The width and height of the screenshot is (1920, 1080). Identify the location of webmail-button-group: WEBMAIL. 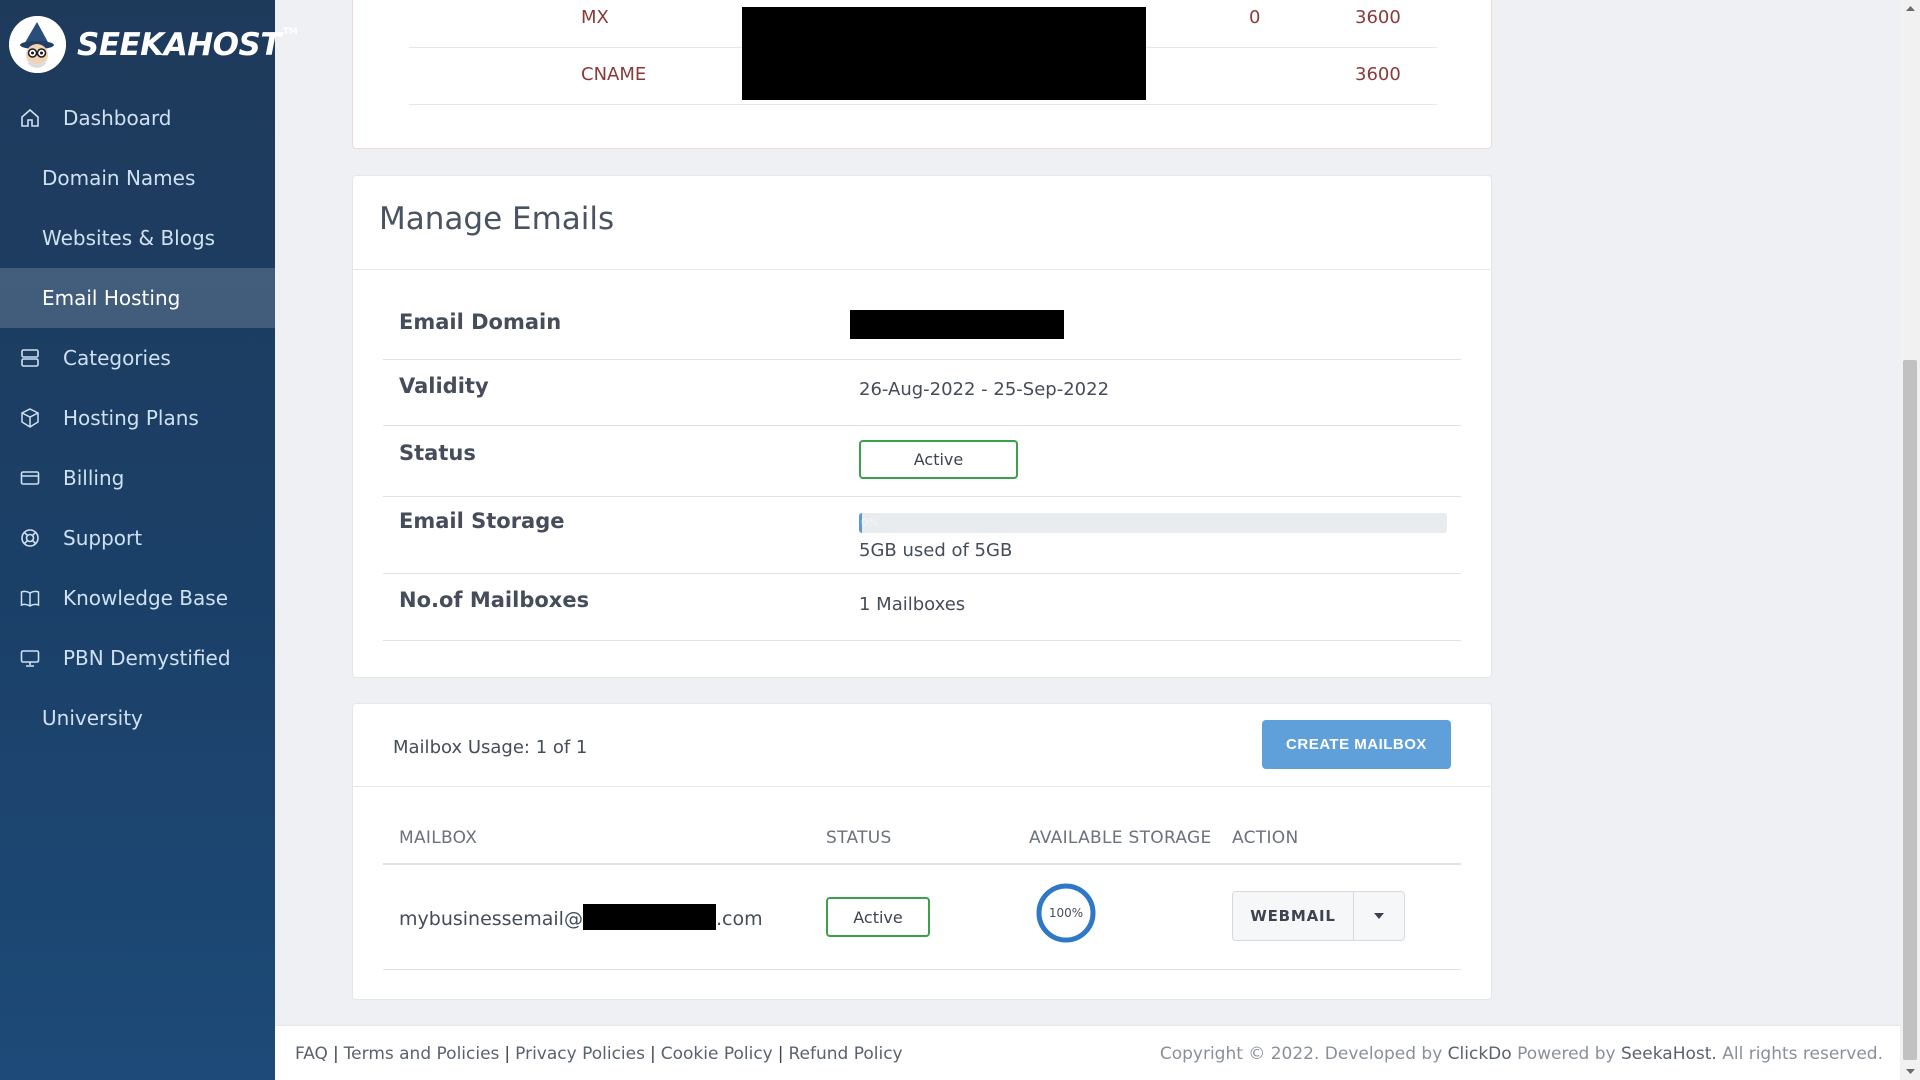
(1318, 916).